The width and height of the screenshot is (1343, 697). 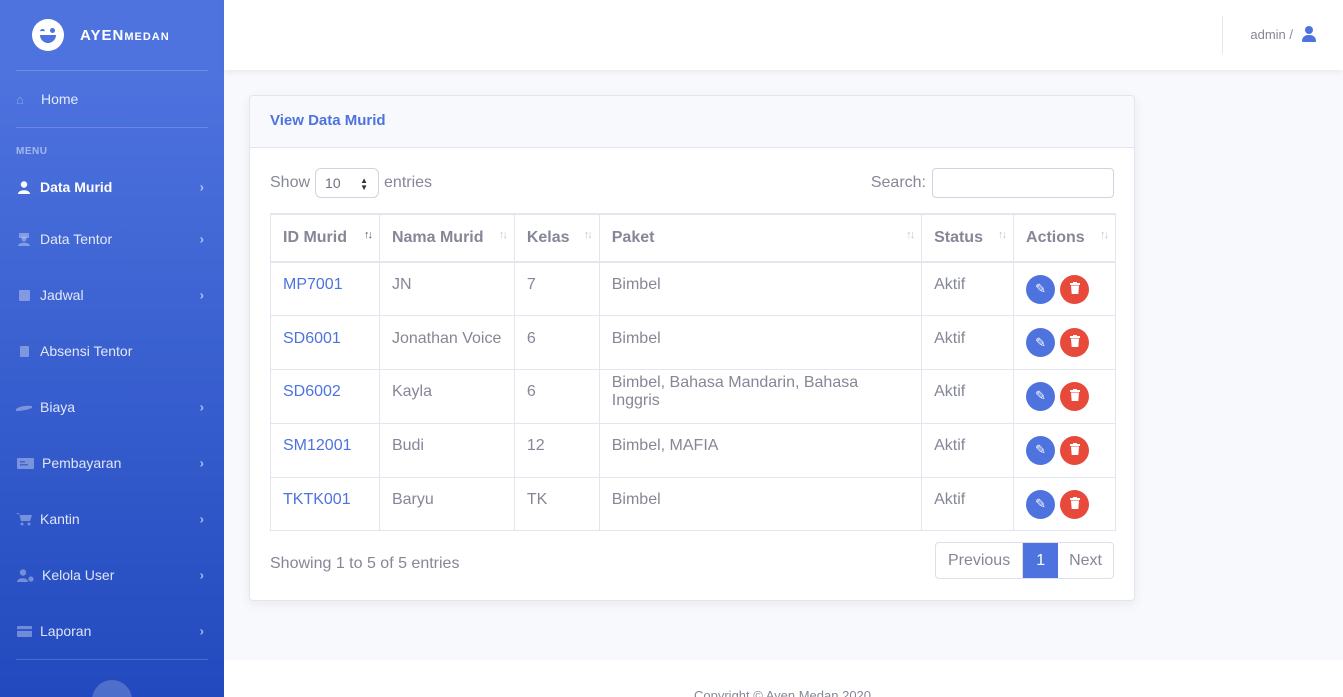 I want to click on cell-nama-murid: Baryu, so click(x=446, y=504).